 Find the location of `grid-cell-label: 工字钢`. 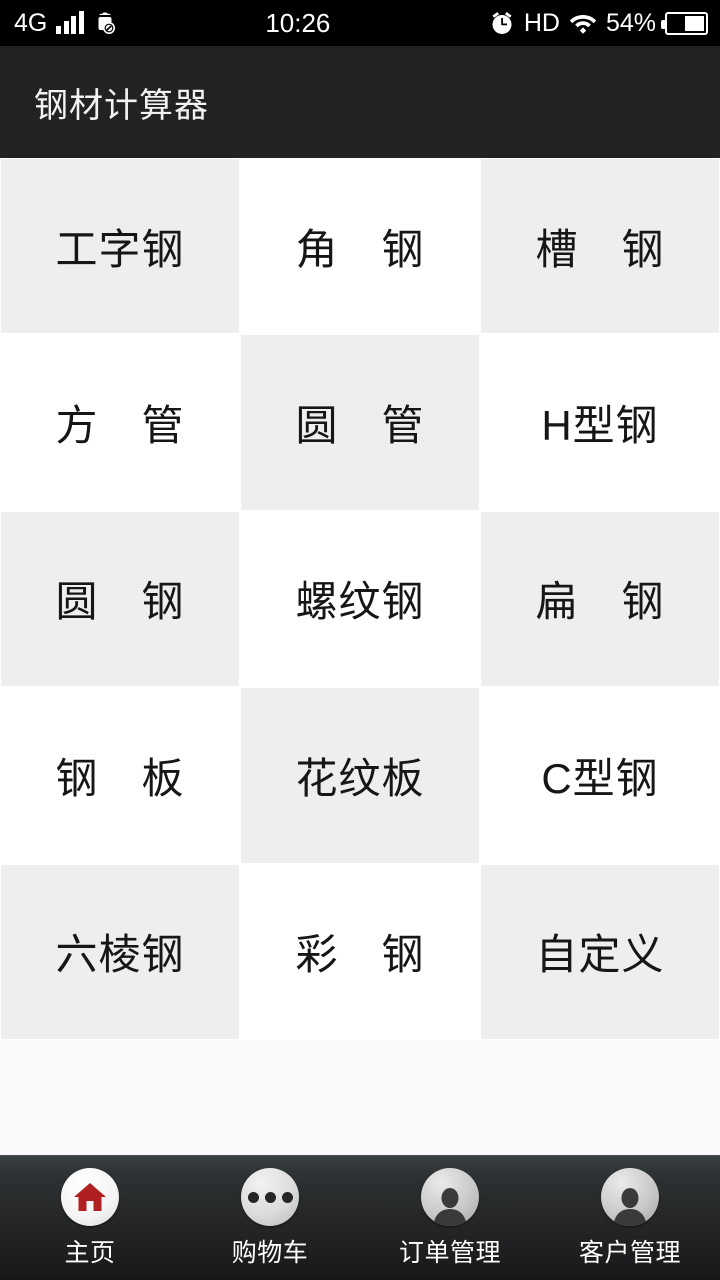

grid-cell-label: 工字钢 is located at coordinates (120, 249).